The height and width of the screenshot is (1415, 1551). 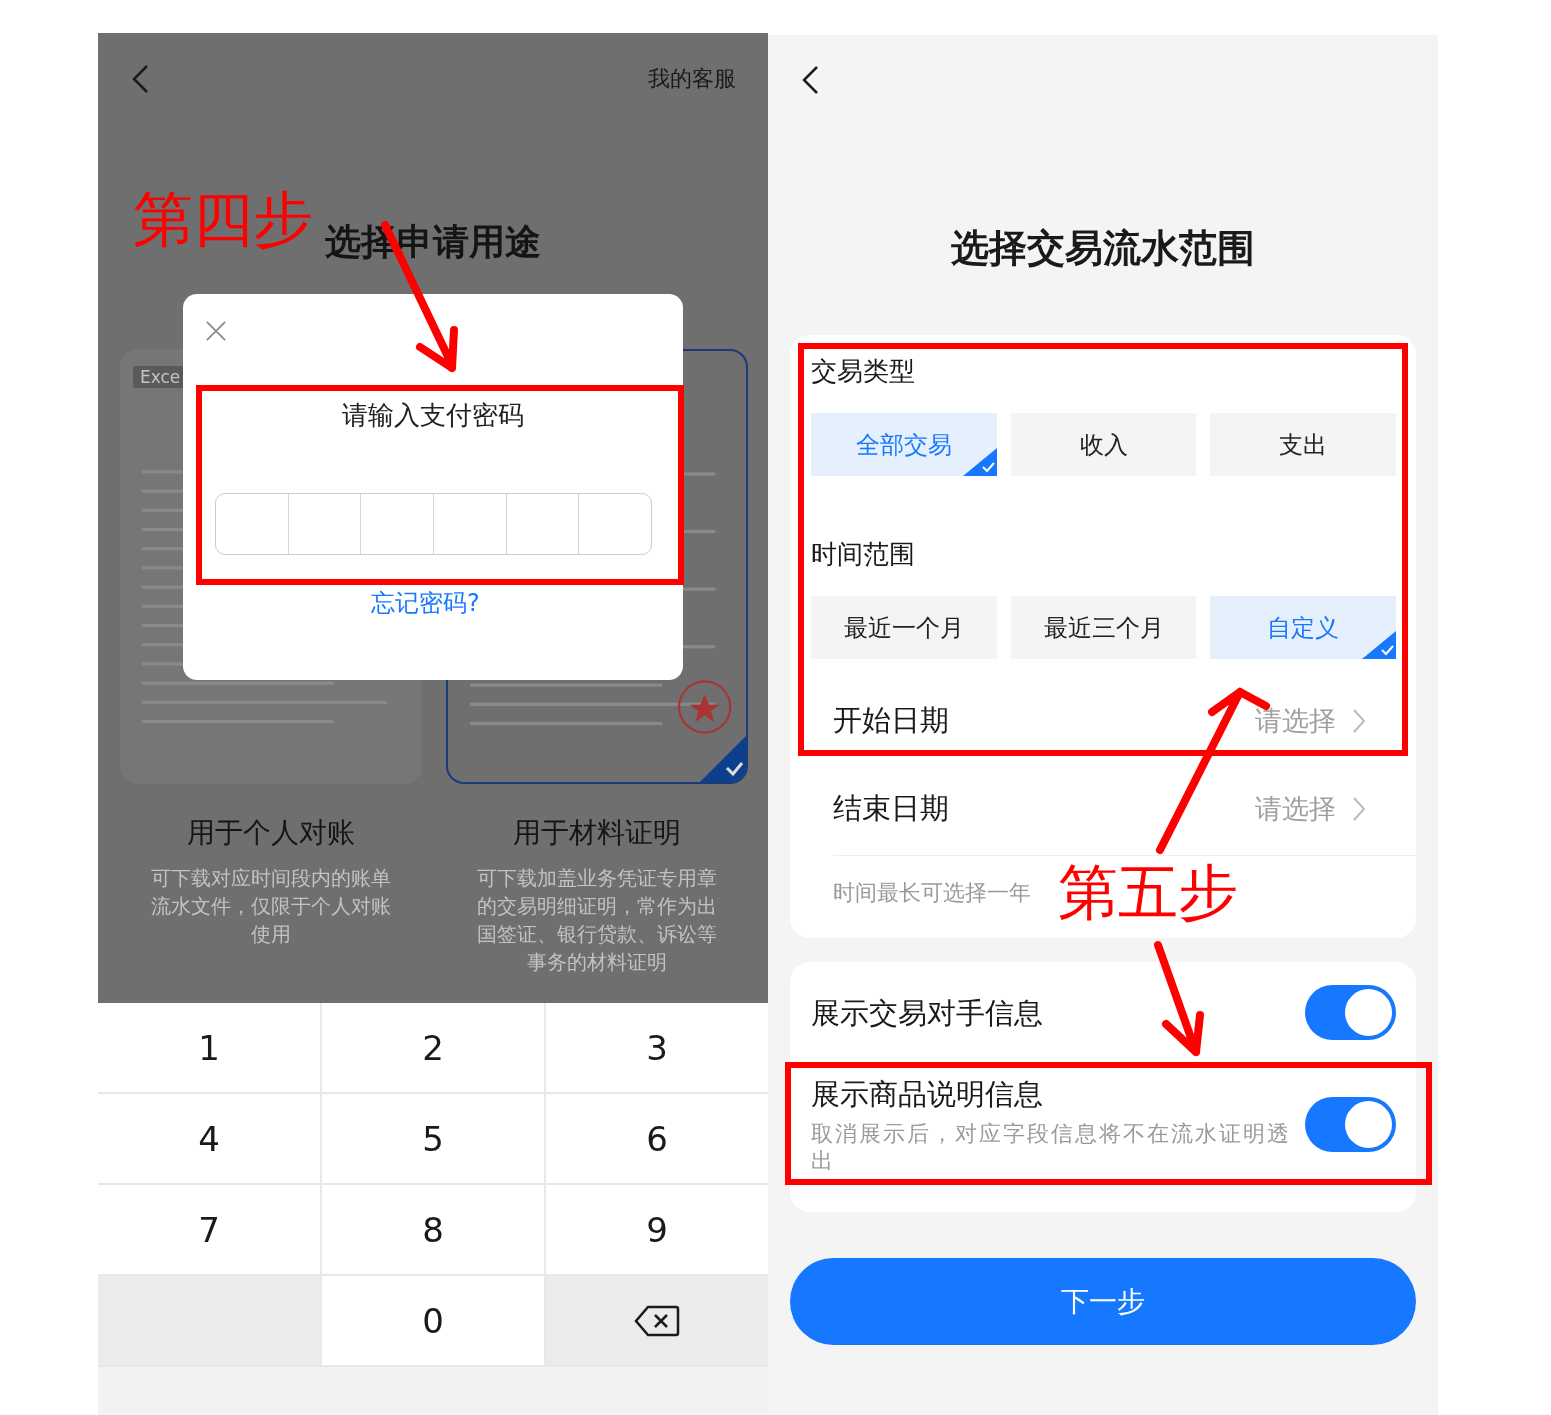 What do you see at coordinates (810, 80) in the screenshot?
I see `back-icon` at bounding box center [810, 80].